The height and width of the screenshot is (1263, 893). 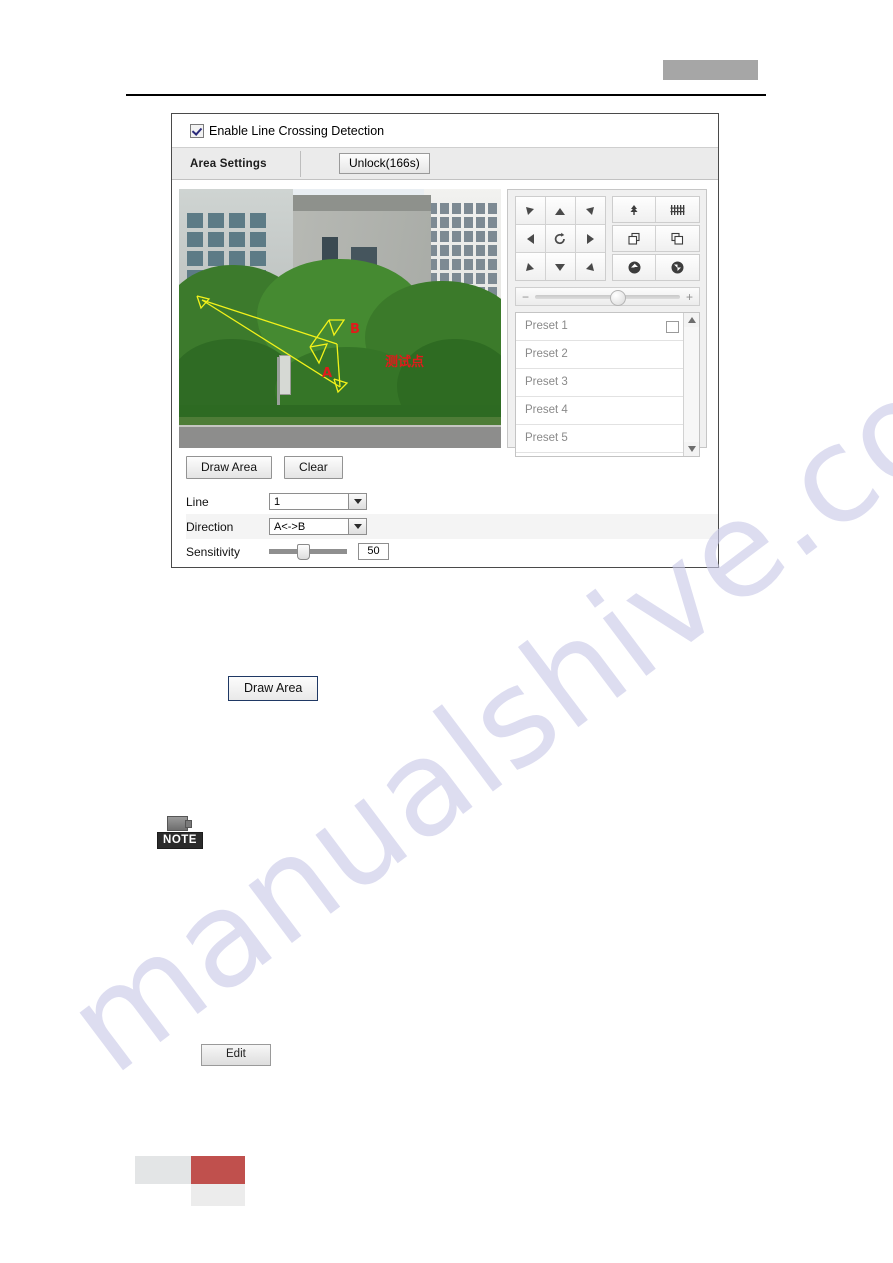 What do you see at coordinates (607, 238) in the screenshot?
I see `ptz-buttons` at bounding box center [607, 238].